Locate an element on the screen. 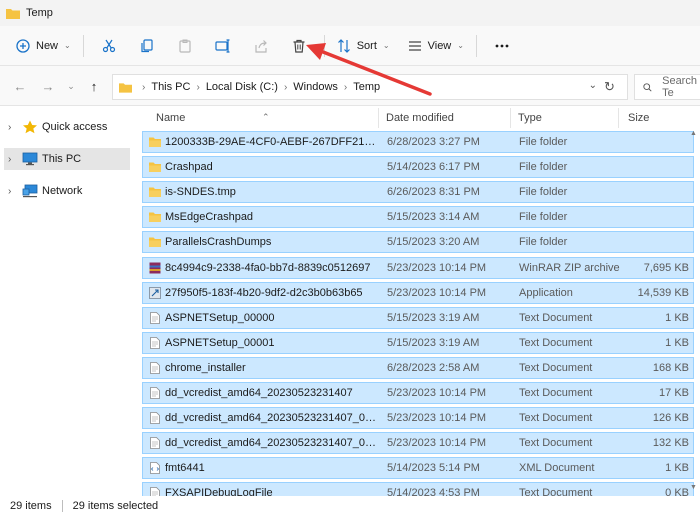 The image size is (700, 516). rename-button is located at coordinates (223, 46).